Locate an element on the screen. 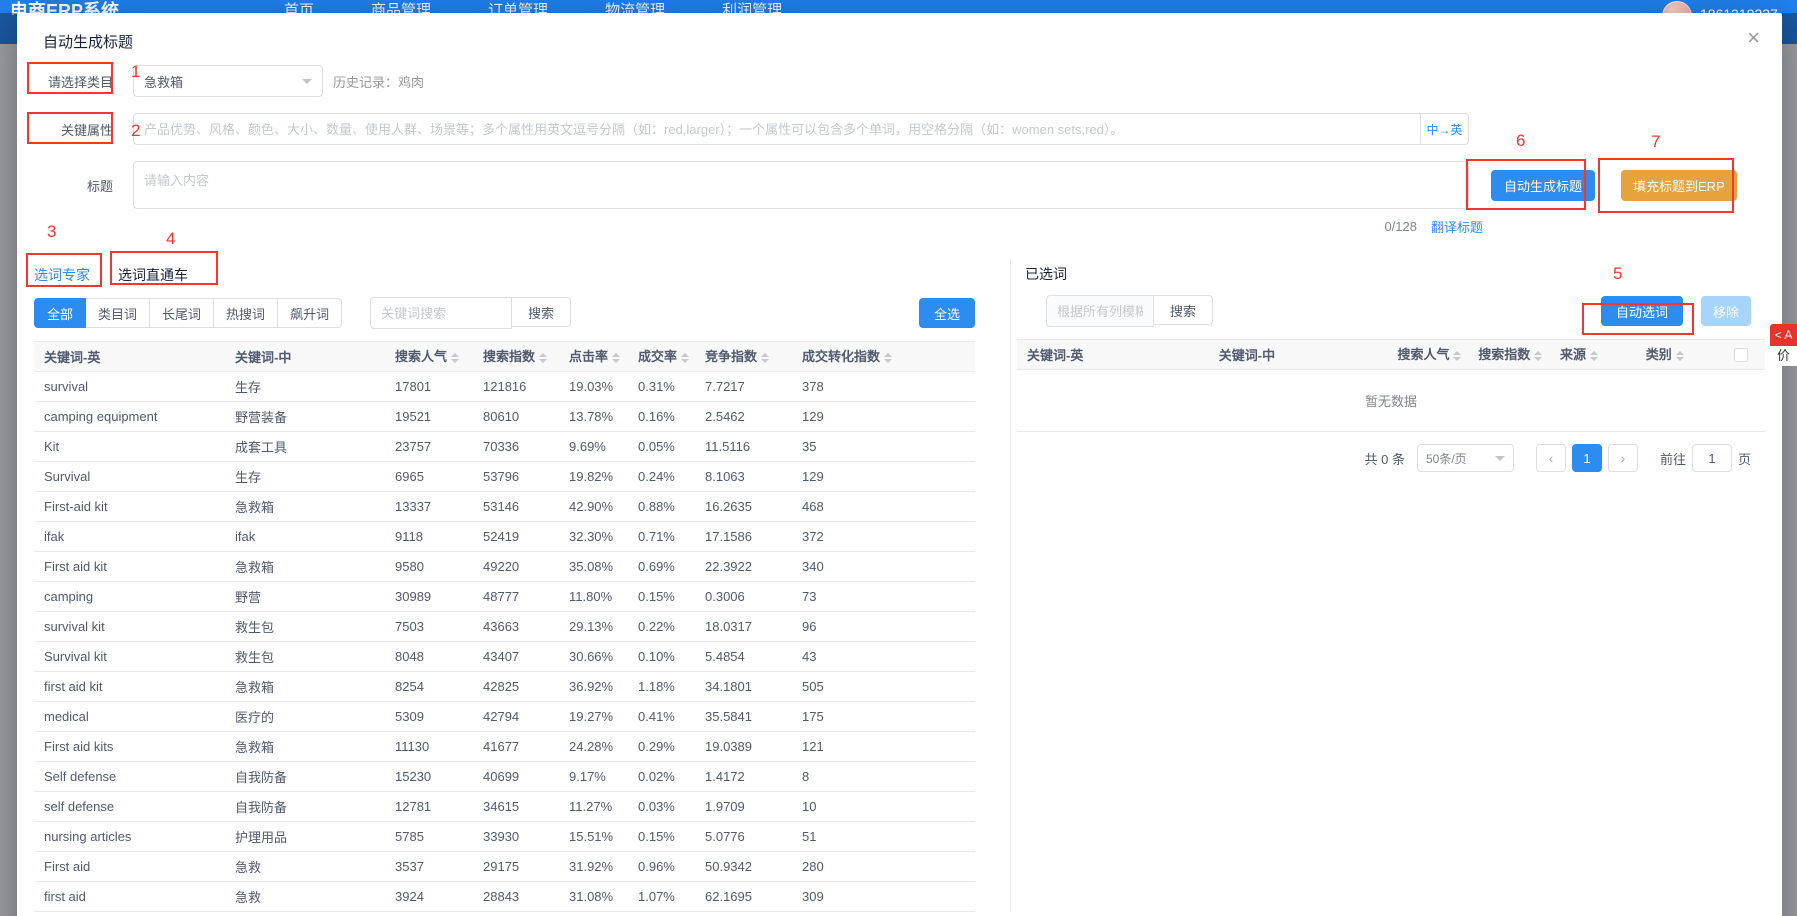 The width and height of the screenshot is (1797, 916). table-cell: 15.51% is located at coordinates (593, 836).